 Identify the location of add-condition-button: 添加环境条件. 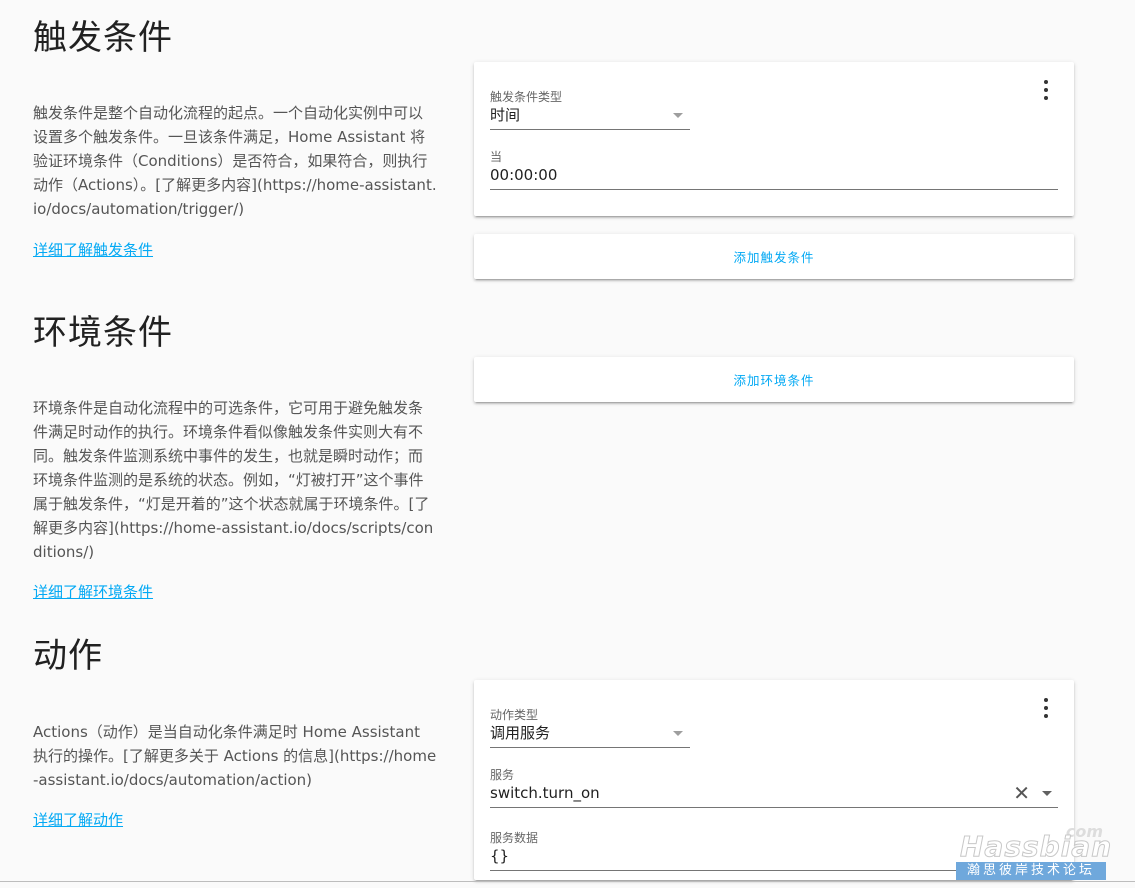
(774, 379).